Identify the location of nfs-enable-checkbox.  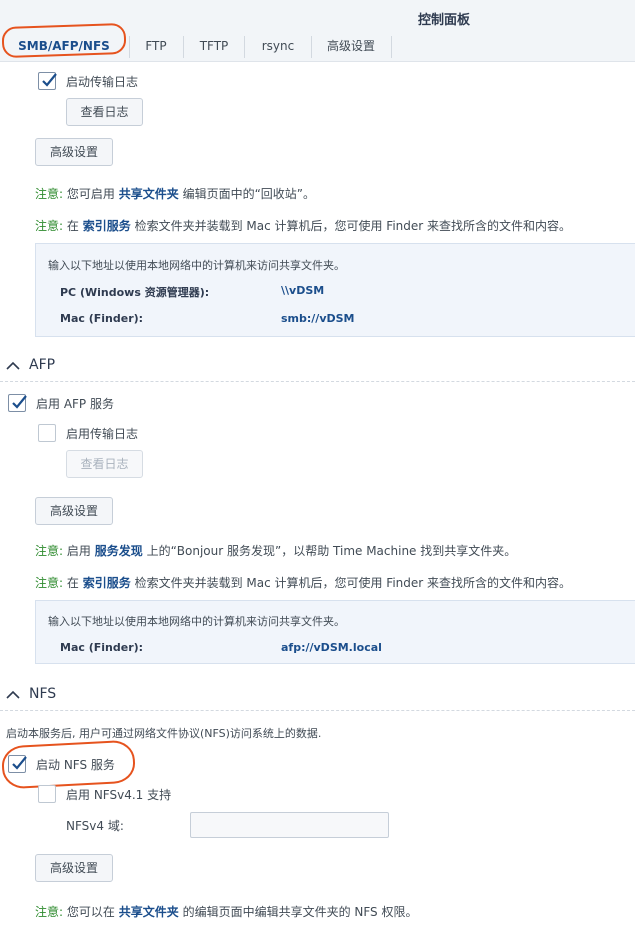
(17, 764).